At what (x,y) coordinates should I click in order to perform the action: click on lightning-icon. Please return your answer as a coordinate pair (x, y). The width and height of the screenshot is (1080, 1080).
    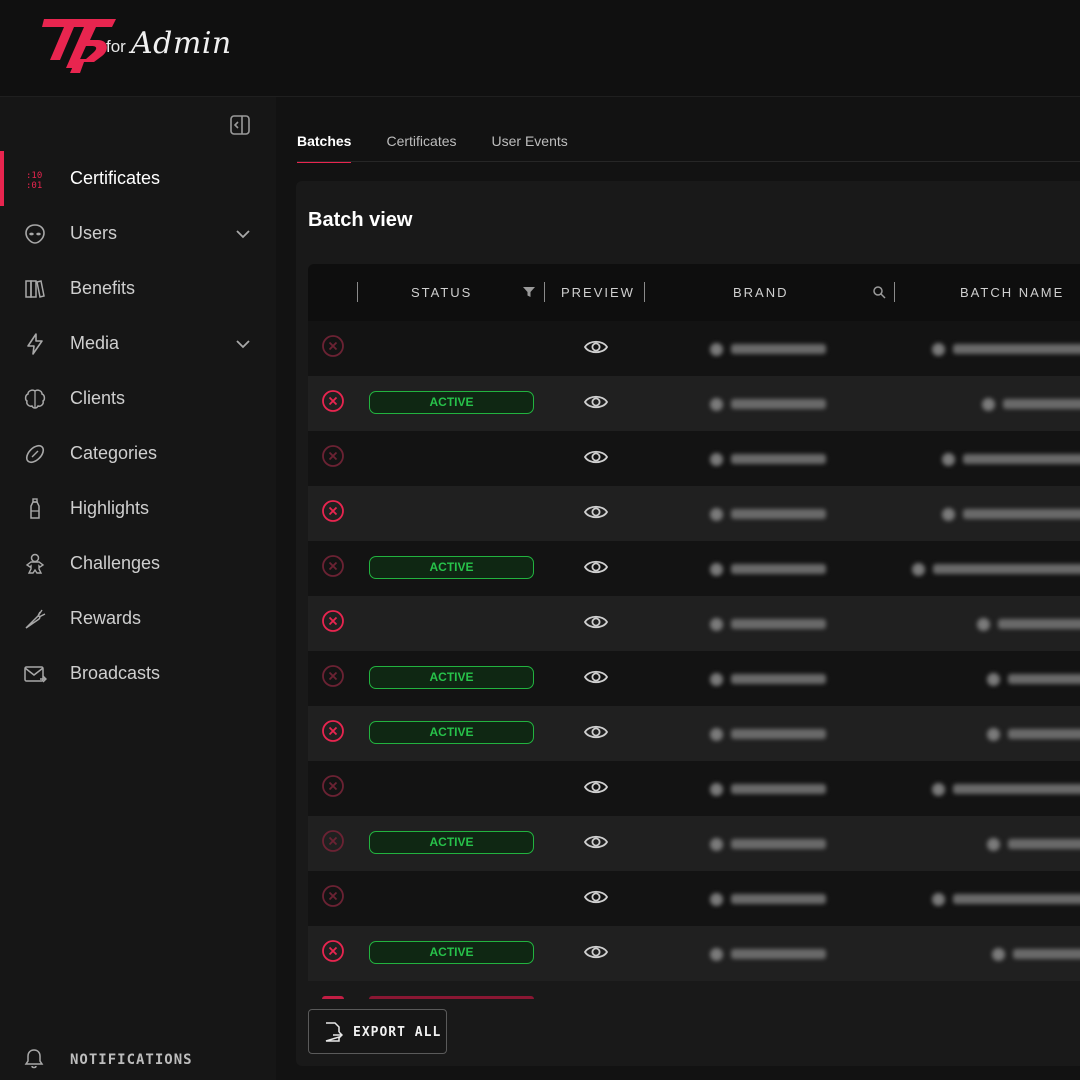
    Looking at the image, I should click on (35, 344).